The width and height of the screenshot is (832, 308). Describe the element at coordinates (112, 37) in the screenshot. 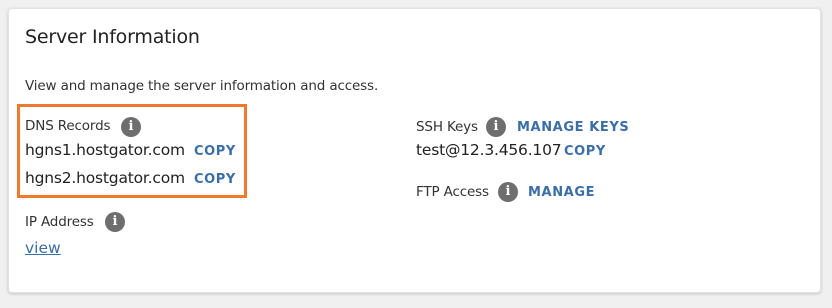

I see `card-title: Server Information` at that location.